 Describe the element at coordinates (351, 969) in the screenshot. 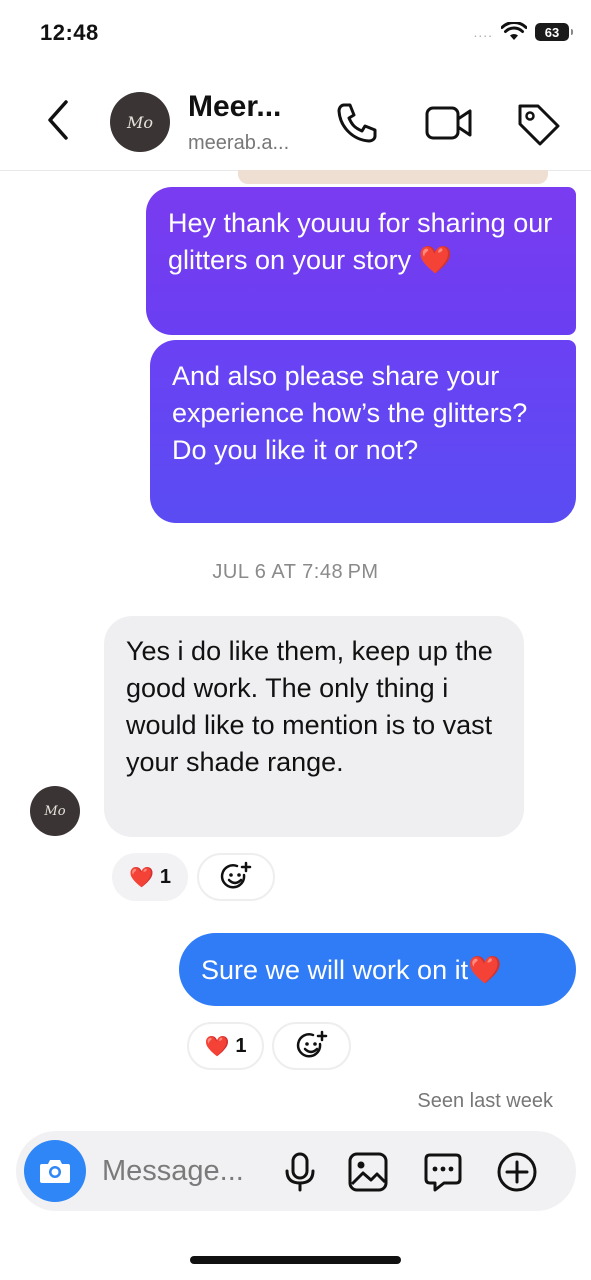

I see `message-text: Sure we will work on it❤️` at that location.